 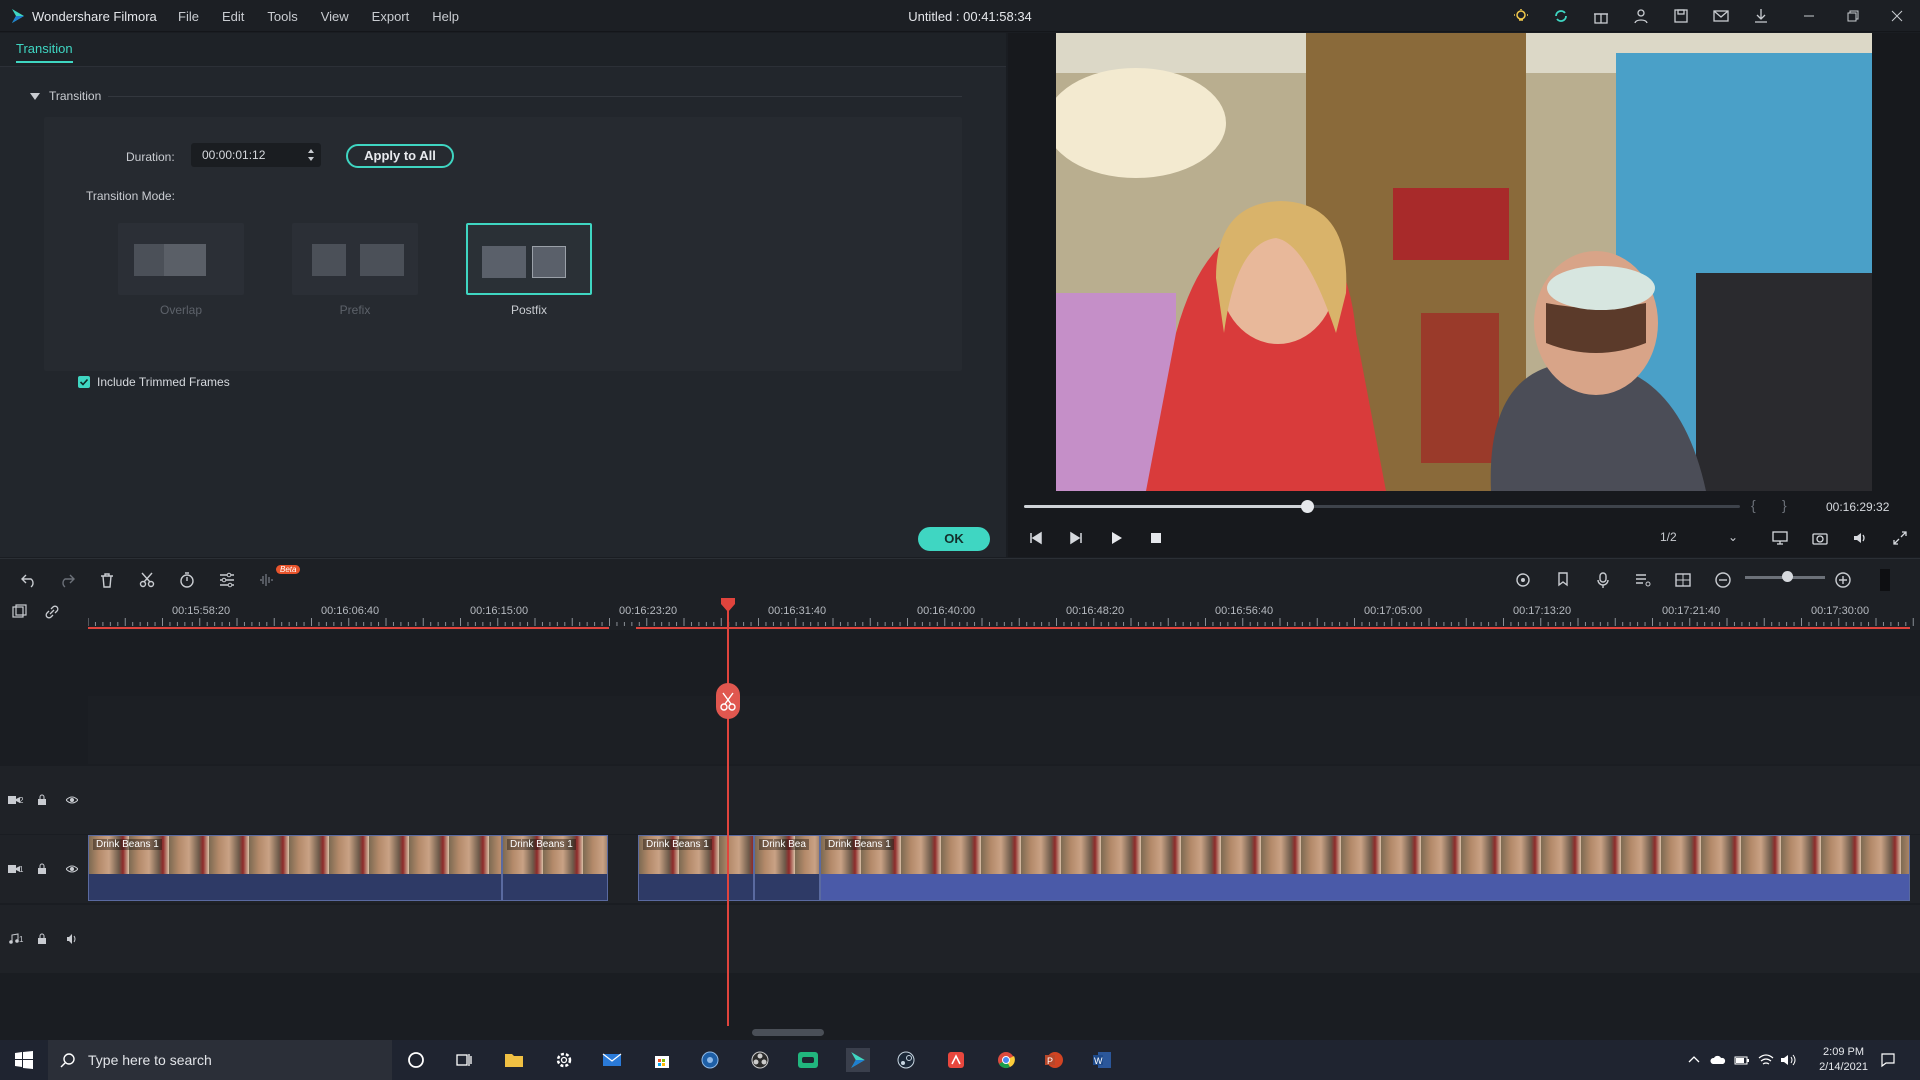 What do you see at coordinates (1521, 16) in the screenshot?
I see `bulb-icon` at bounding box center [1521, 16].